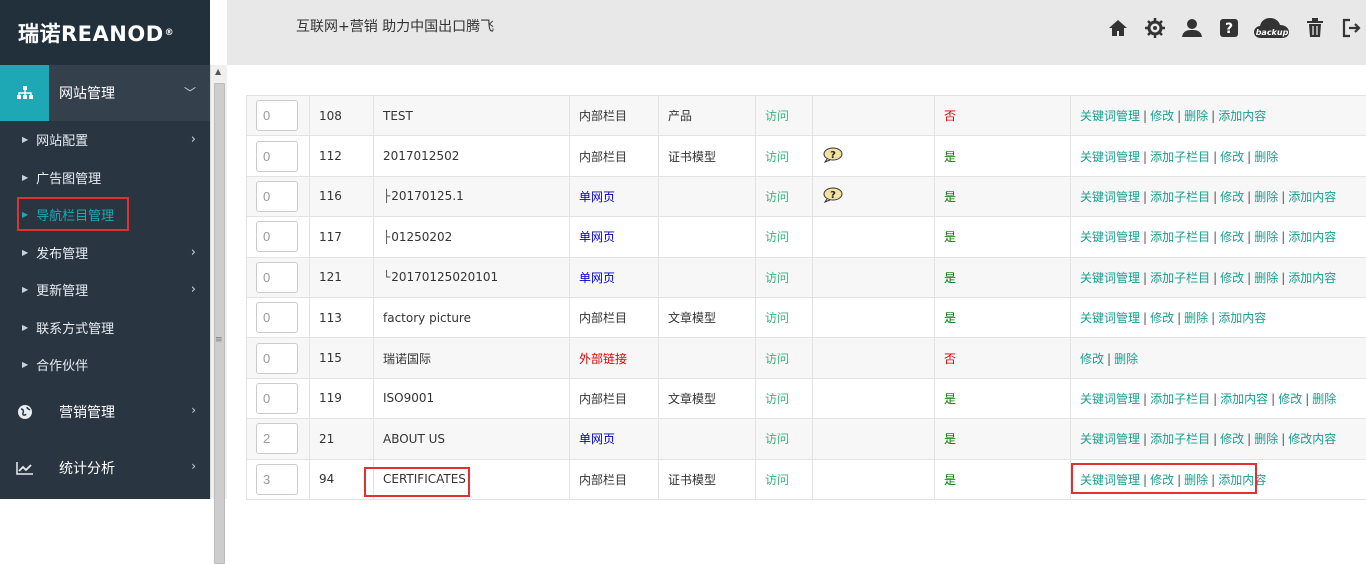  I want to click on sidebar-scrollbar: ▲ ≡, so click(218, 282).